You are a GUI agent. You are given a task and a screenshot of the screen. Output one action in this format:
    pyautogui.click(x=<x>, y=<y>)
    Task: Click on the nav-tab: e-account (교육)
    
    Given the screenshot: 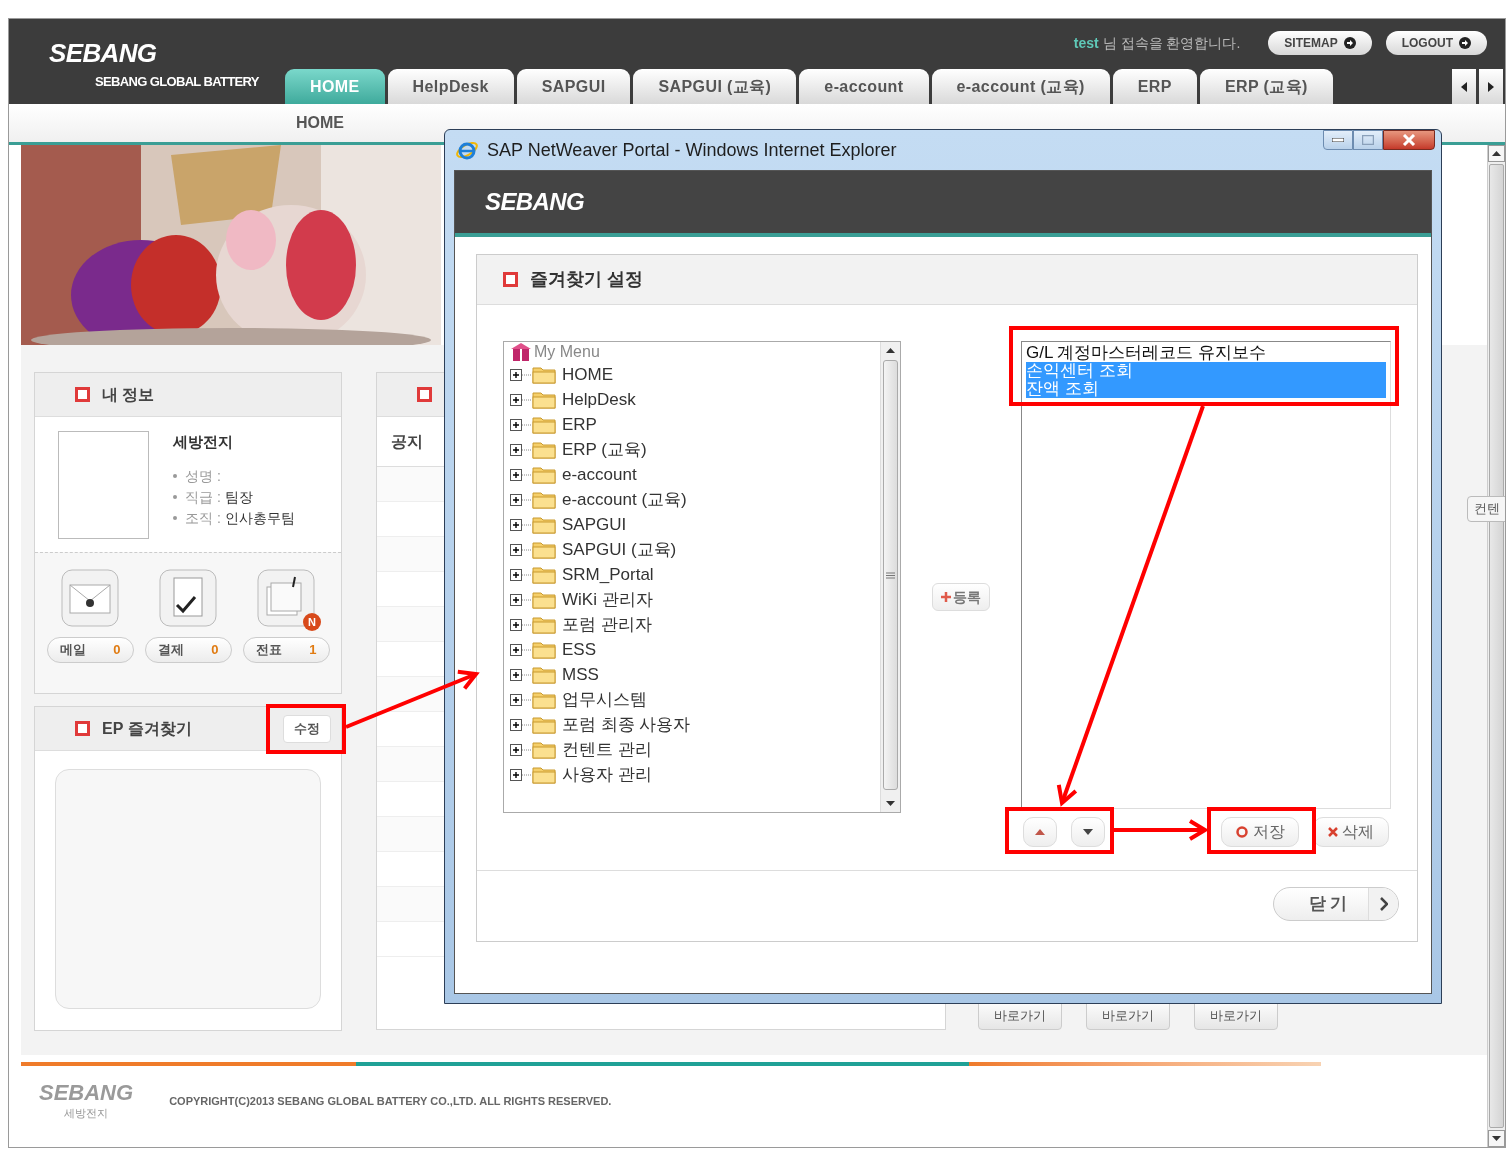 What is the action you would take?
    pyautogui.click(x=1020, y=86)
    